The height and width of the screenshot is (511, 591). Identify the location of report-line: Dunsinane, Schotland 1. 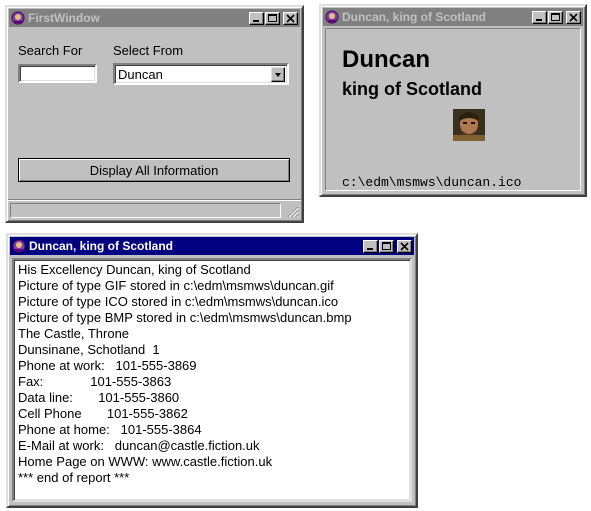
(89, 349).